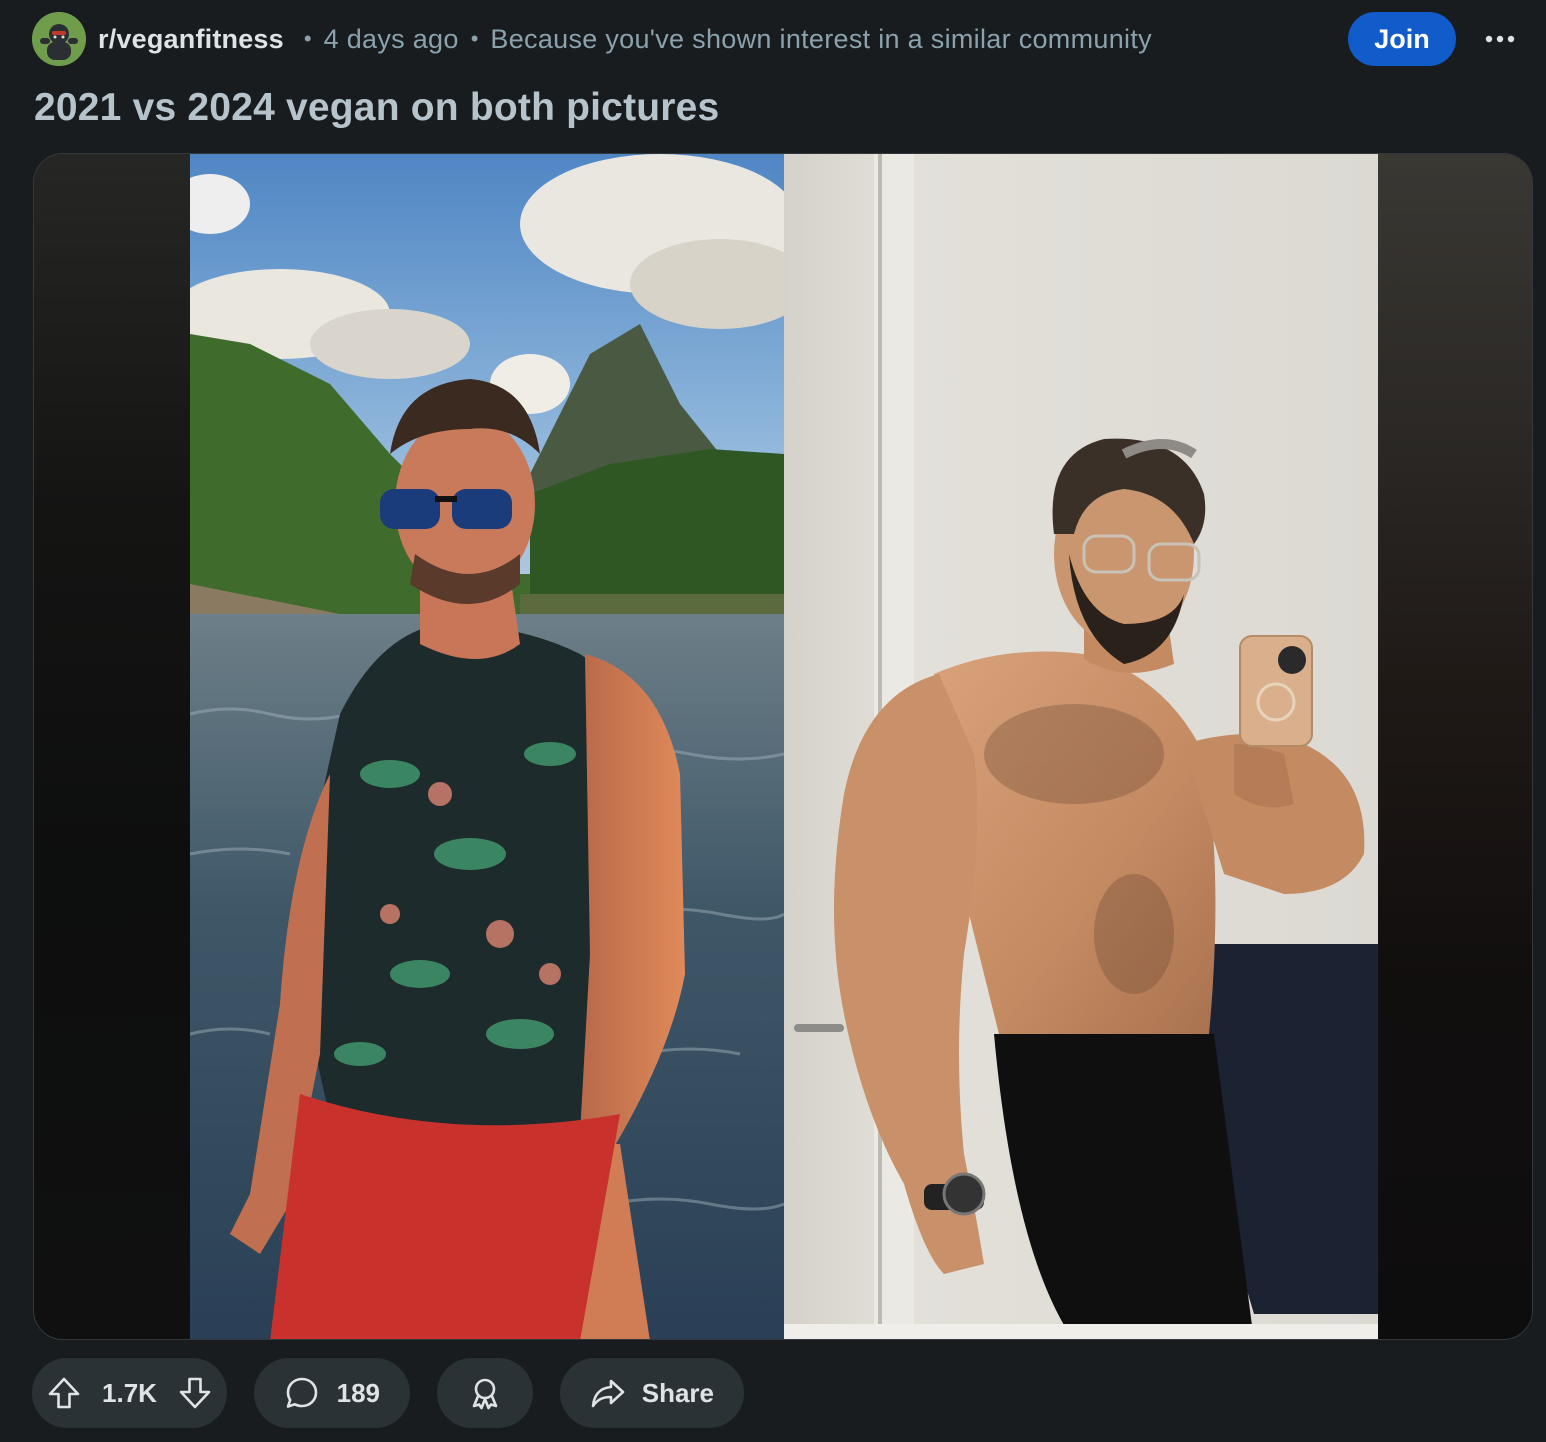 This screenshot has height=1442, width=1546. What do you see at coordinates (391, 38) in the screenshot?
I see `post-time: 4 days ago` at bounding box center [391, 38].